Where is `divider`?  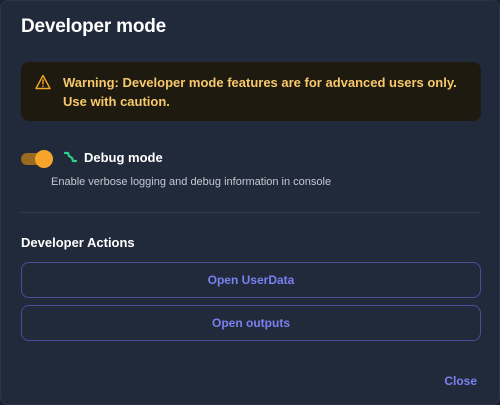
divider is located at coordinates (251, 212).